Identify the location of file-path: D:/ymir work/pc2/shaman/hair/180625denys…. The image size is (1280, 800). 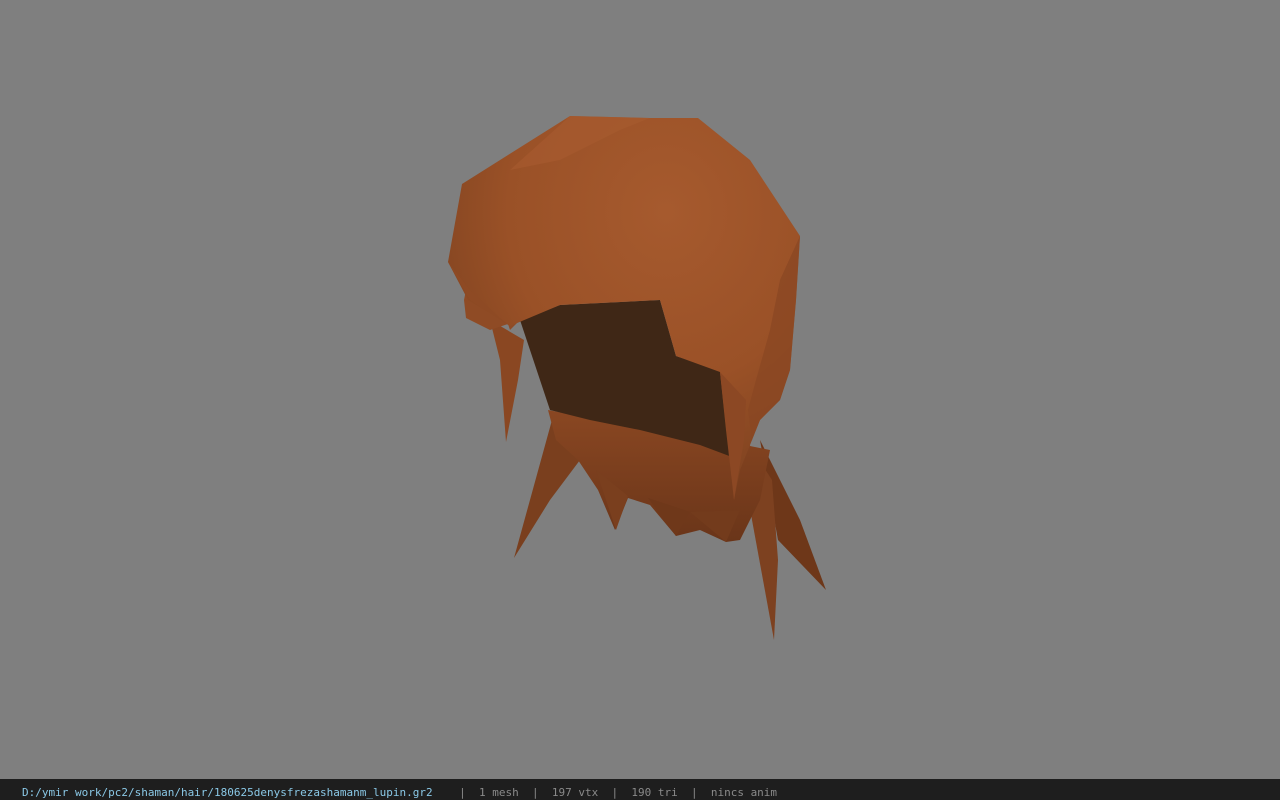
(227, 792).